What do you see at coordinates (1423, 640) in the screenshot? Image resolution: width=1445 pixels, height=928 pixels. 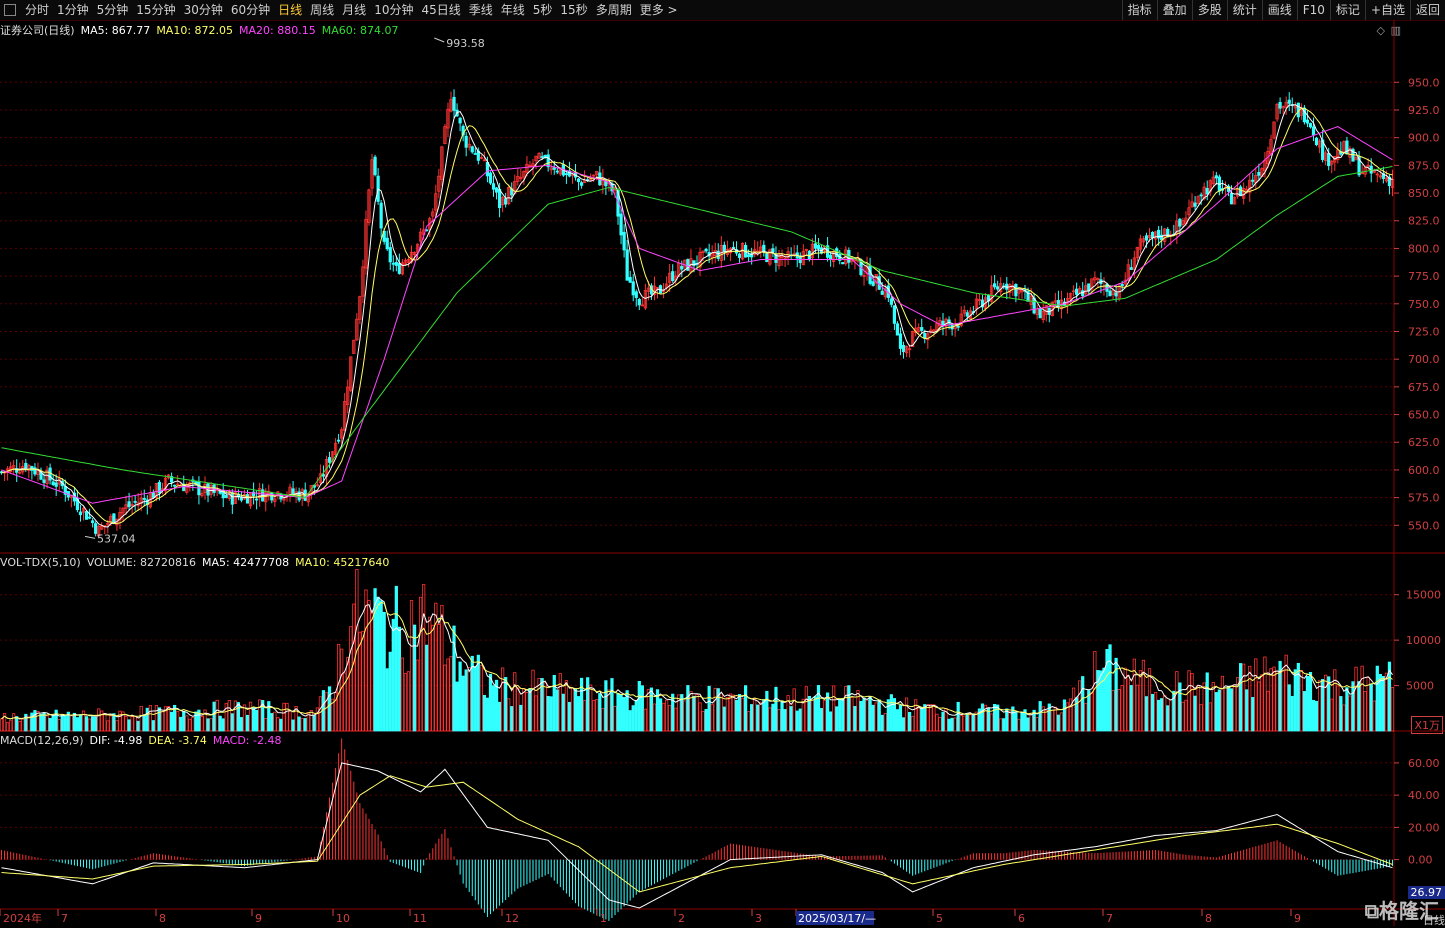 I see `volume-tick-label: 10000` at bounding box center [1423, 640].